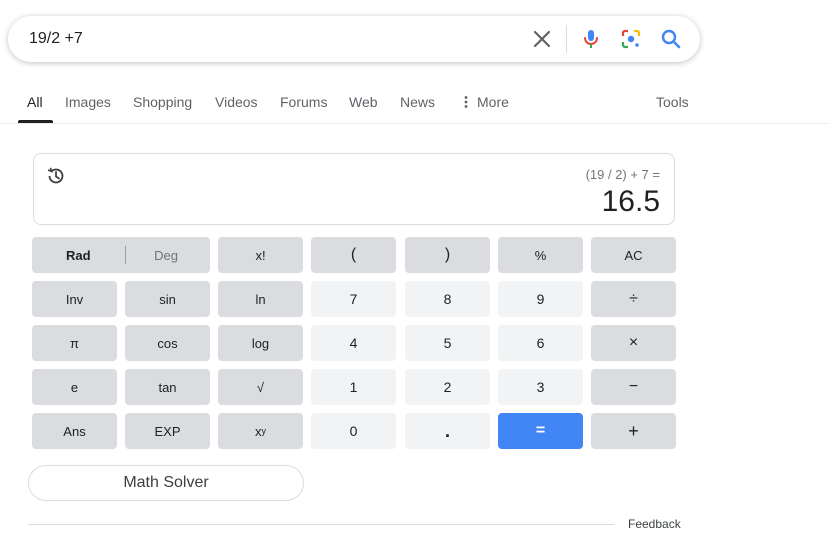 The width and height of the screenshot is (829, 558). What do you see at coordinates (167, 299) in the screenshot?
I see `sin-button: sin` at bounding box center [167, 299].